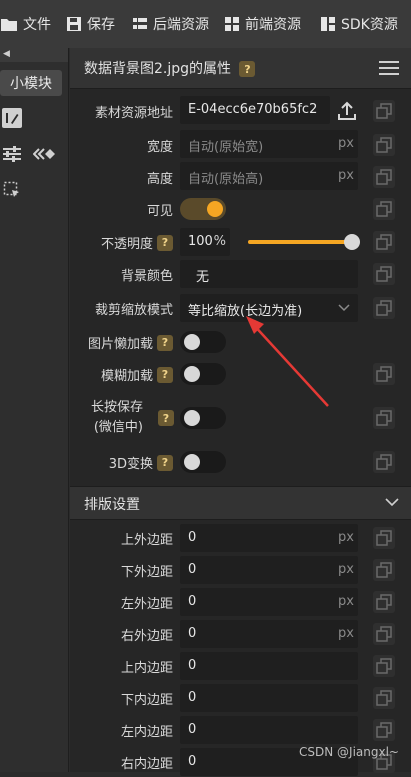 The width and height of the screenshot is (411, 777). What do you see at coordinates (273, 25) in the screenshot?
I see `frontend-resources-label: 前端资源` at bounding box center [273, 25].